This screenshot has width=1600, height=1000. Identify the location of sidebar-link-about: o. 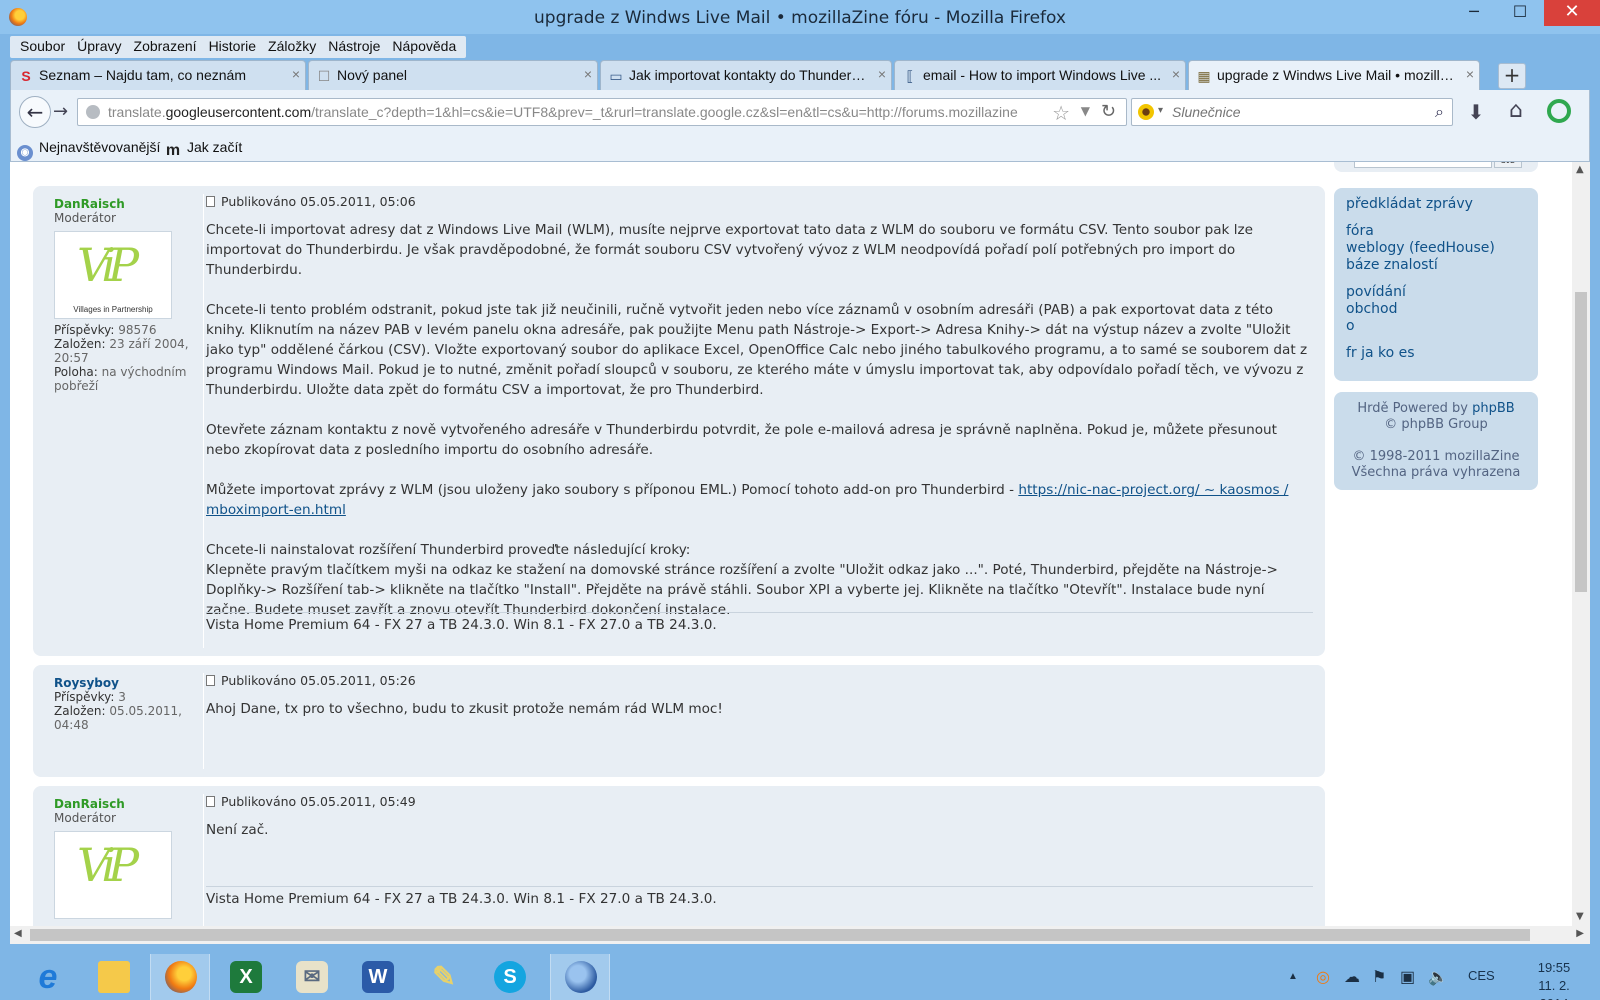
(1436, 326).